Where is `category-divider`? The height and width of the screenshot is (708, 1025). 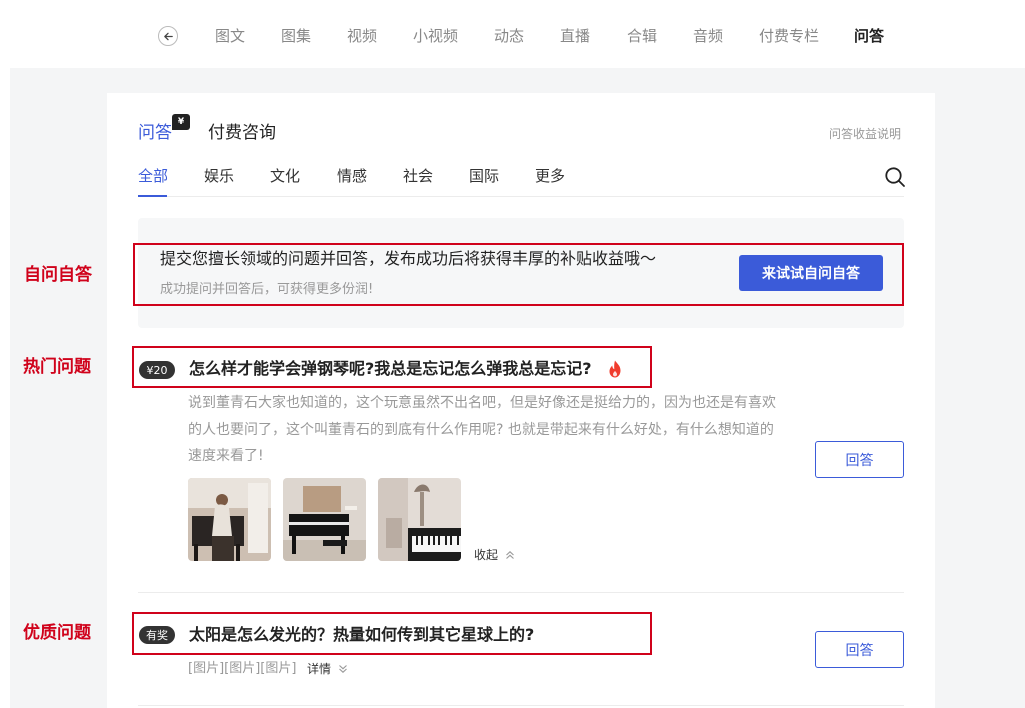 category-divider is located at coordinates (521, 196).